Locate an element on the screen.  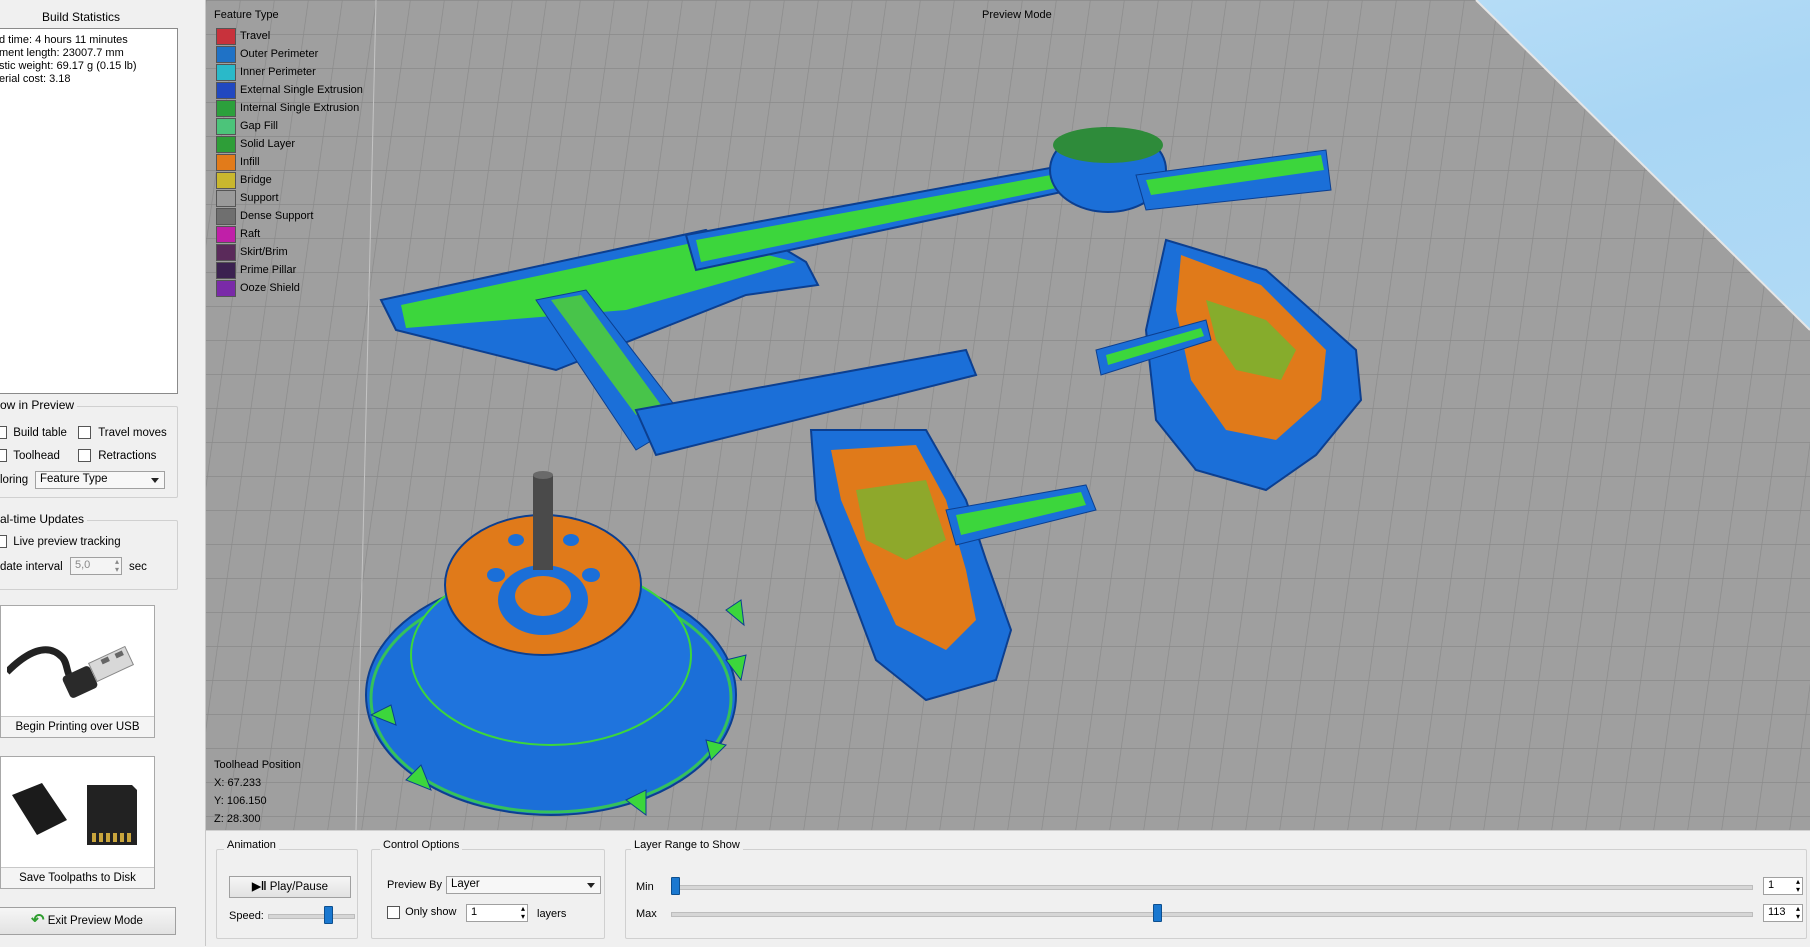
legend-item: Solid Layer is located at coordinates (289, 144).